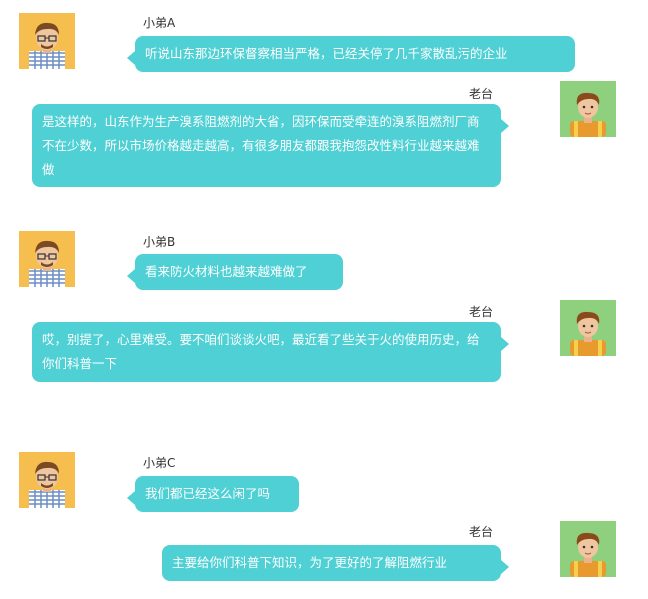 The image size is (648, 599). What do you see at coordinates (159, 242) in the screenshot?
I see `sender-name: 小弟B` at bounding box center [159, 242].